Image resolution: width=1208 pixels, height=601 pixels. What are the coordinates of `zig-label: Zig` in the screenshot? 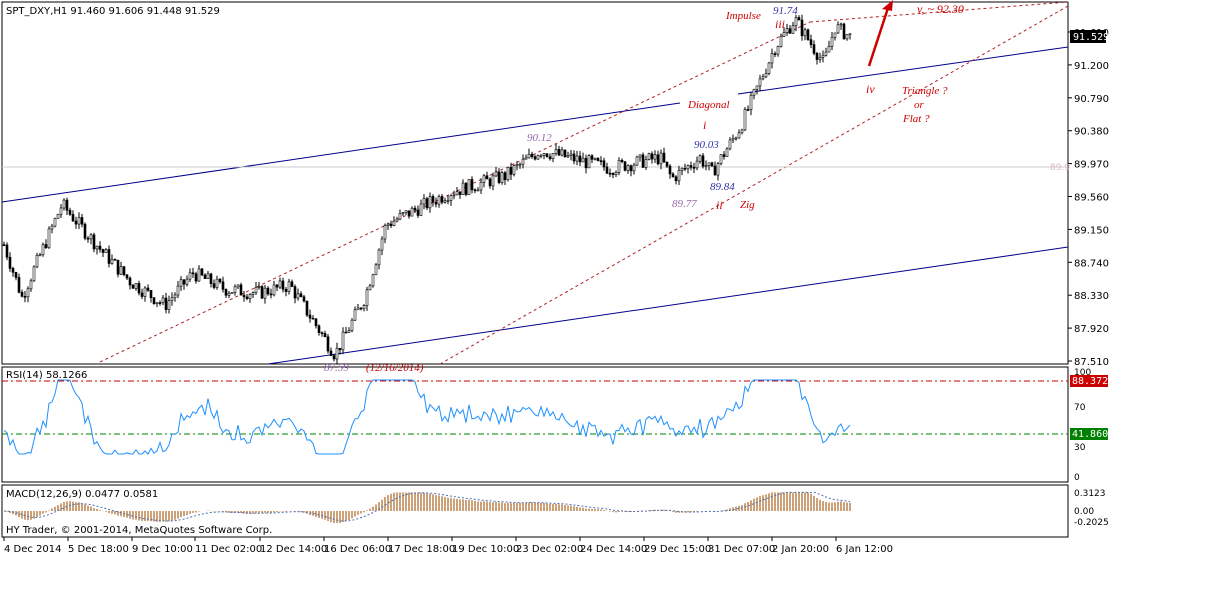 It's located at (747, 205).